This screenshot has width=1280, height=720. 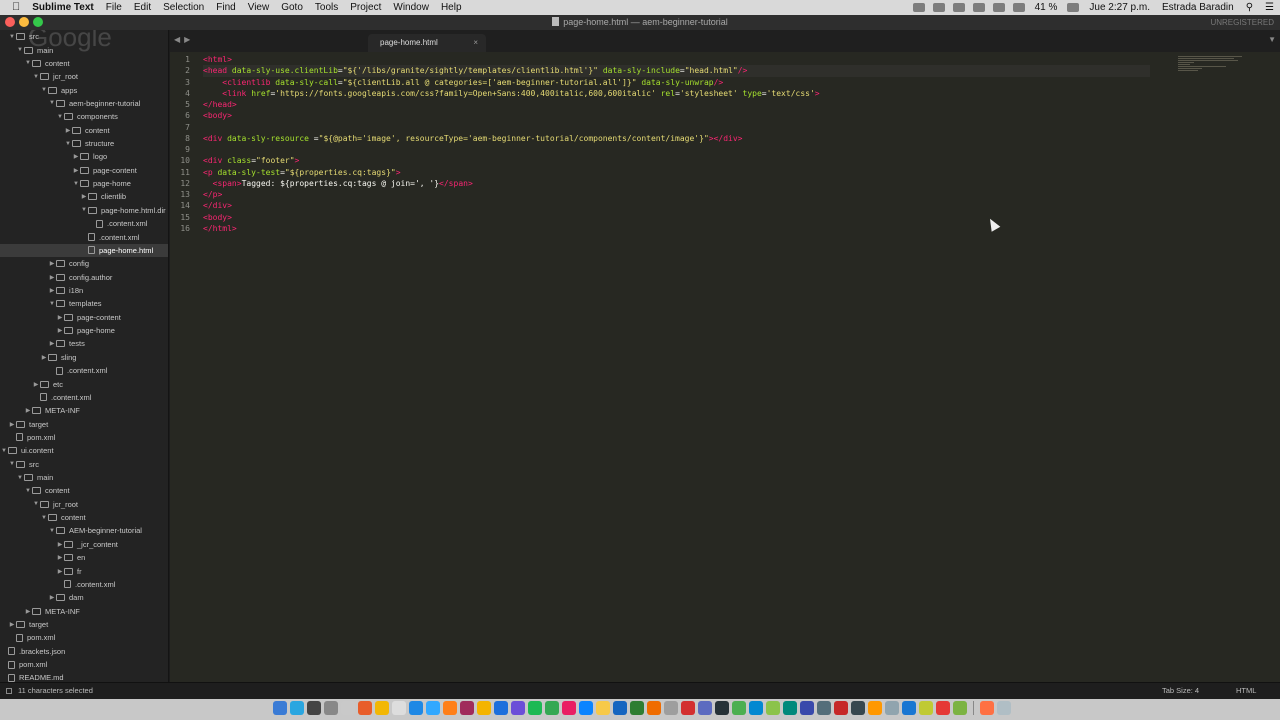 I want to click on code-line: </html>, so click(x=676, y=228).